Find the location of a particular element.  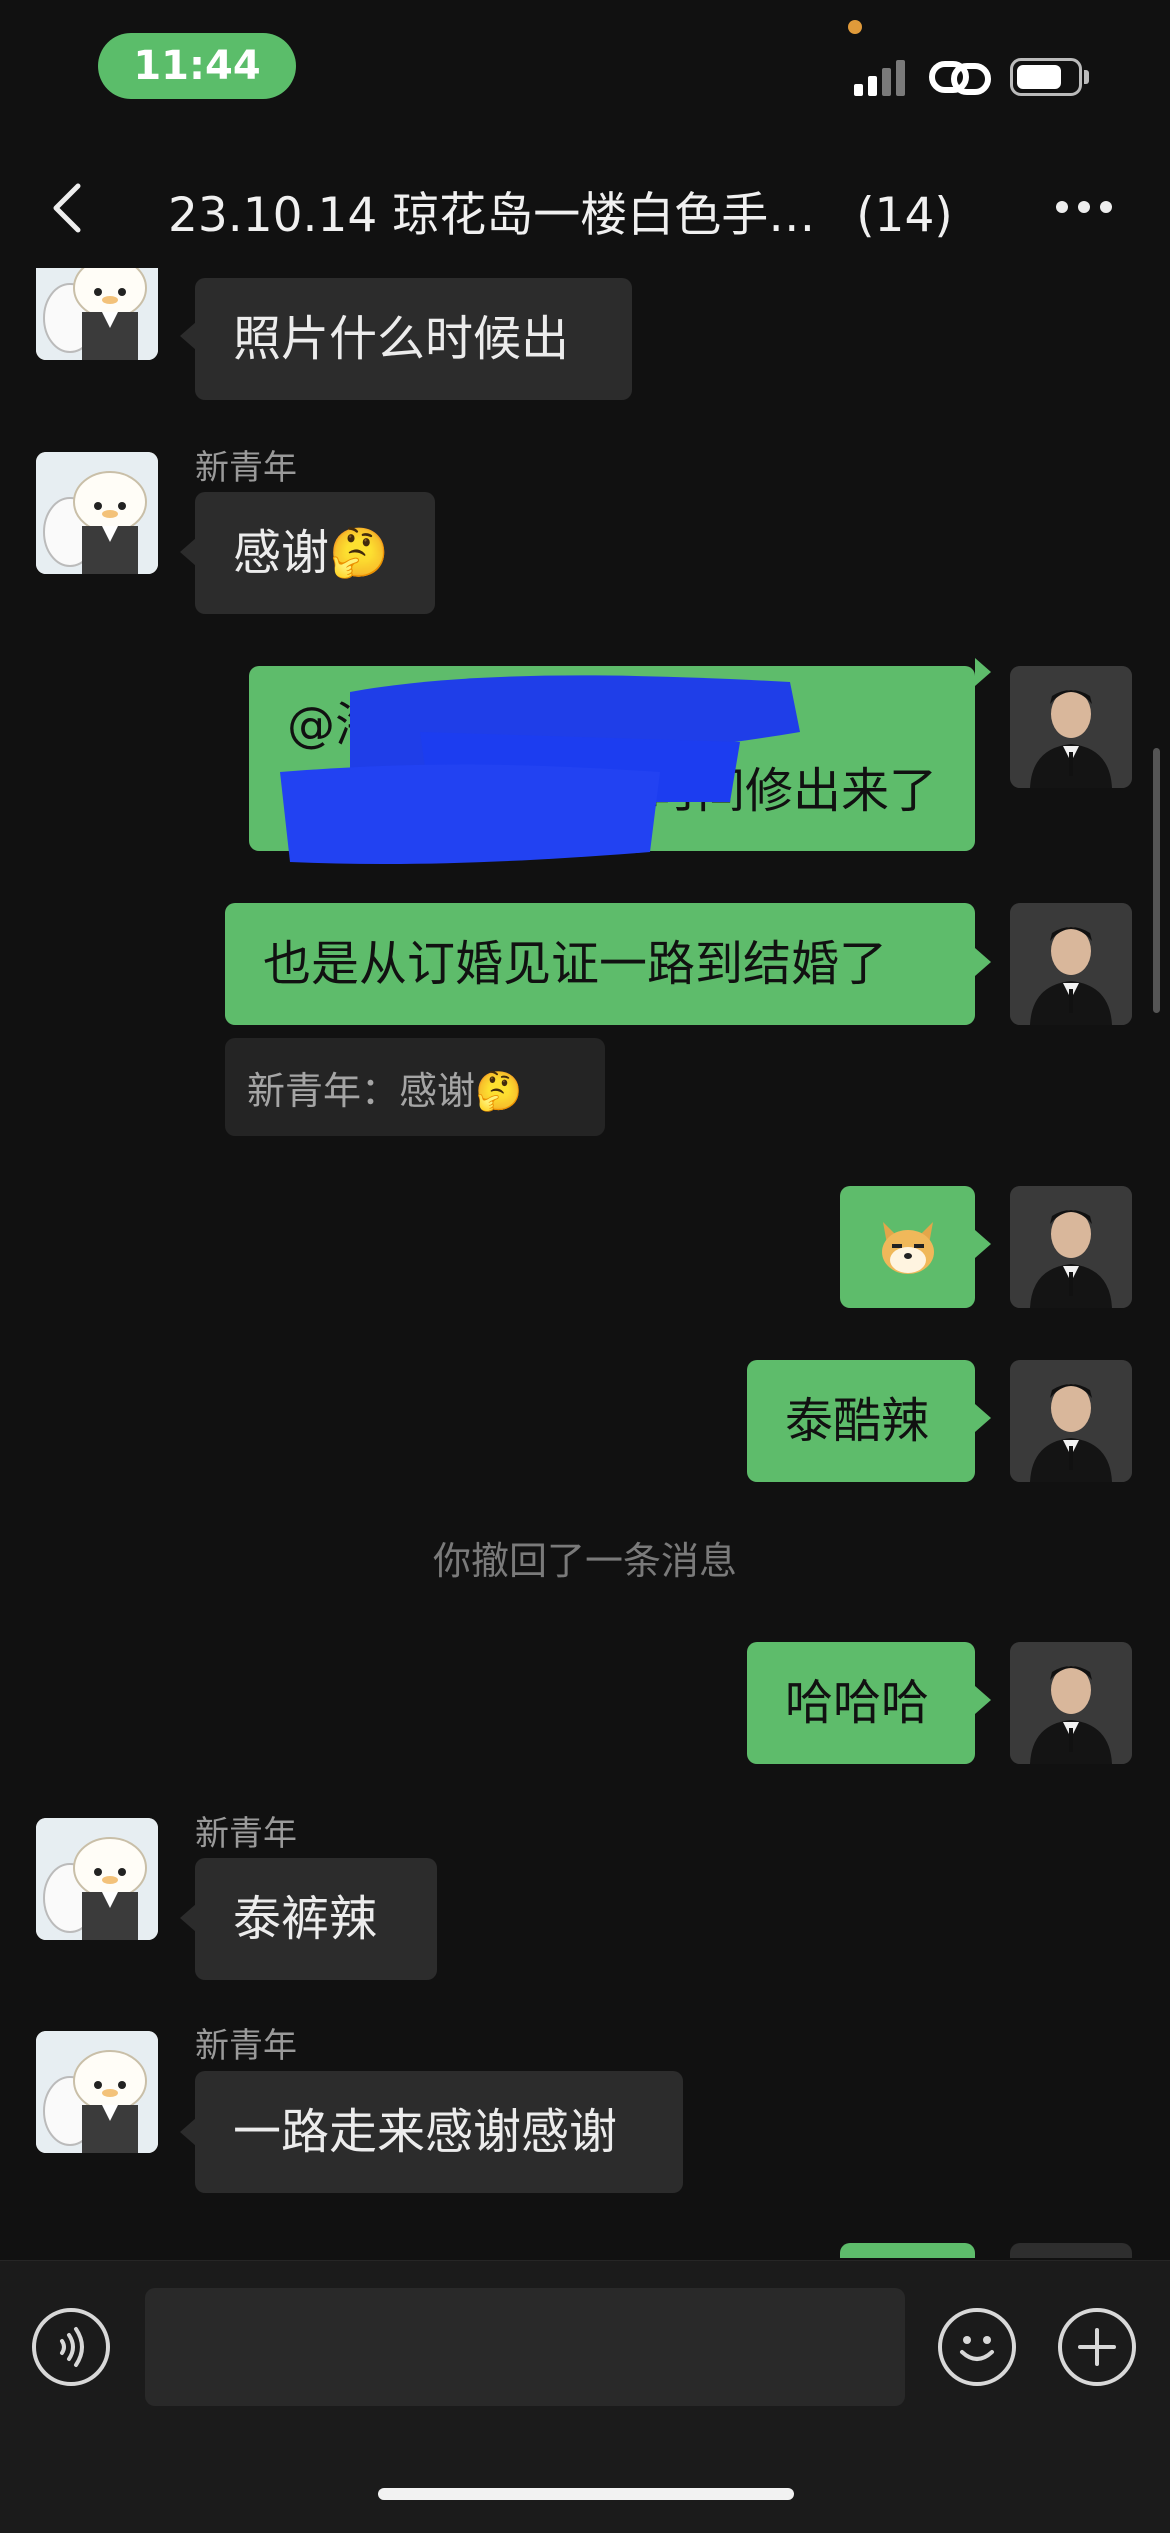

battery-cap is located at coordinates (1086, 77).